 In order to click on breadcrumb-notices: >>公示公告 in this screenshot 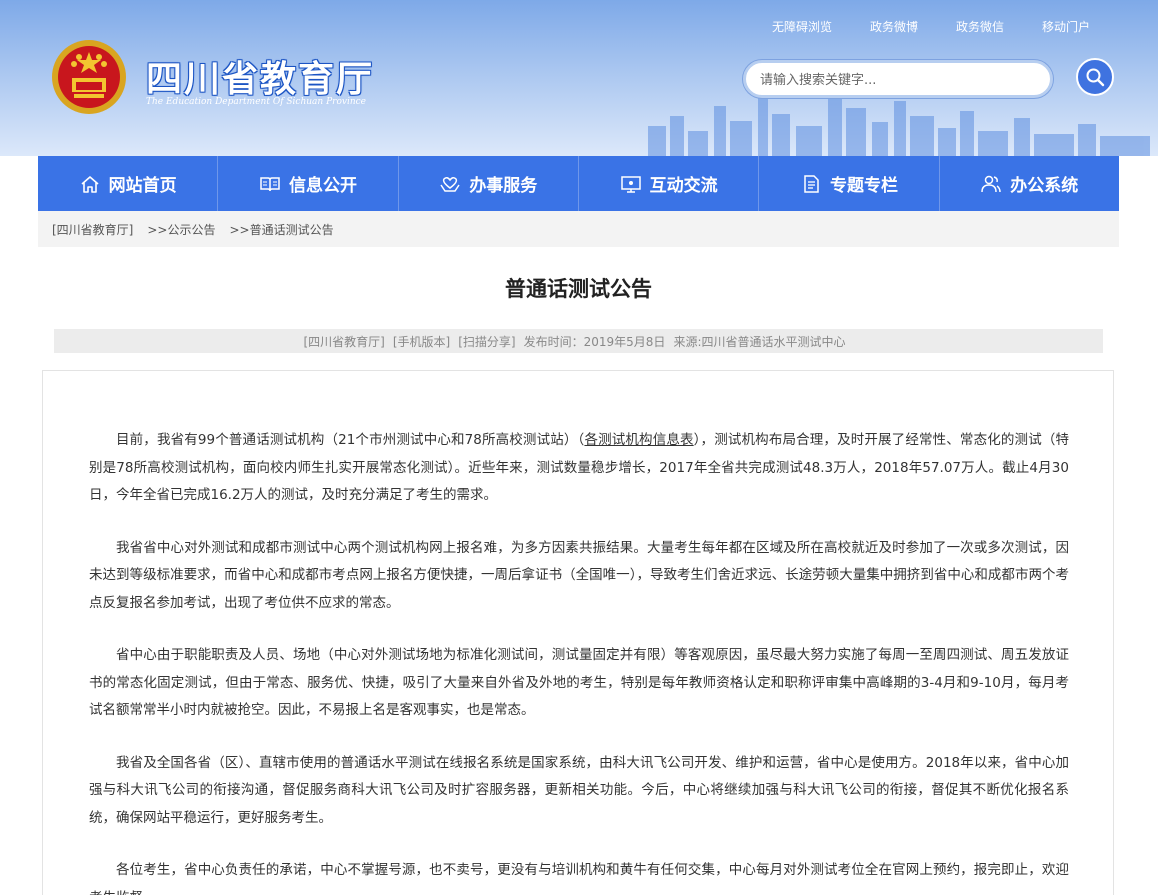, I will do `click(181, 229)`.